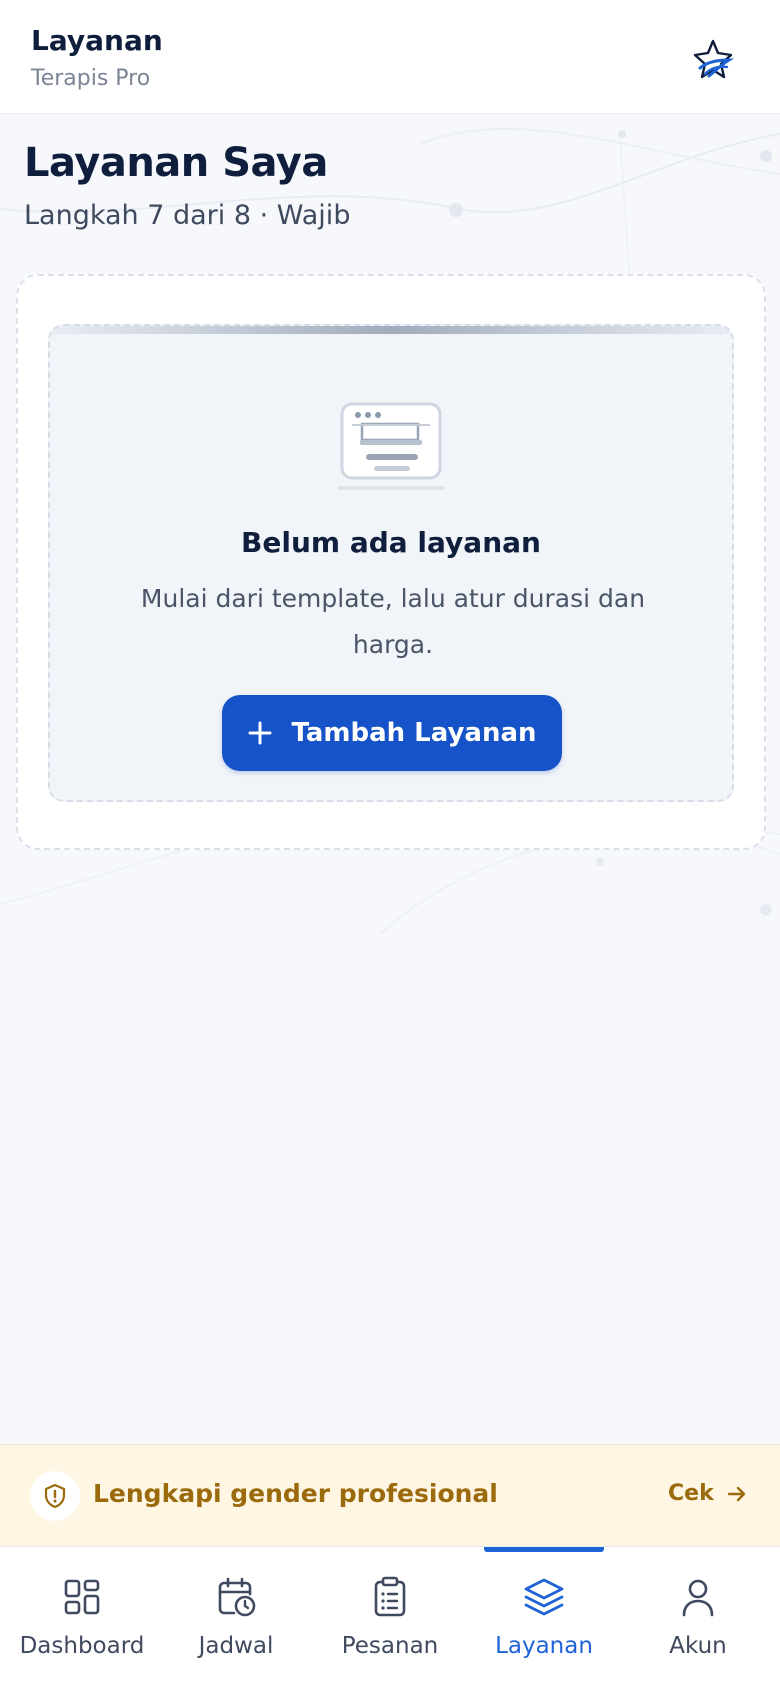 This screenshot has height=1688, width=780. What do you see at coordinates (544, 1597) in the screenshot?
I see `layers-icon` at bounding box center [544, 1597].